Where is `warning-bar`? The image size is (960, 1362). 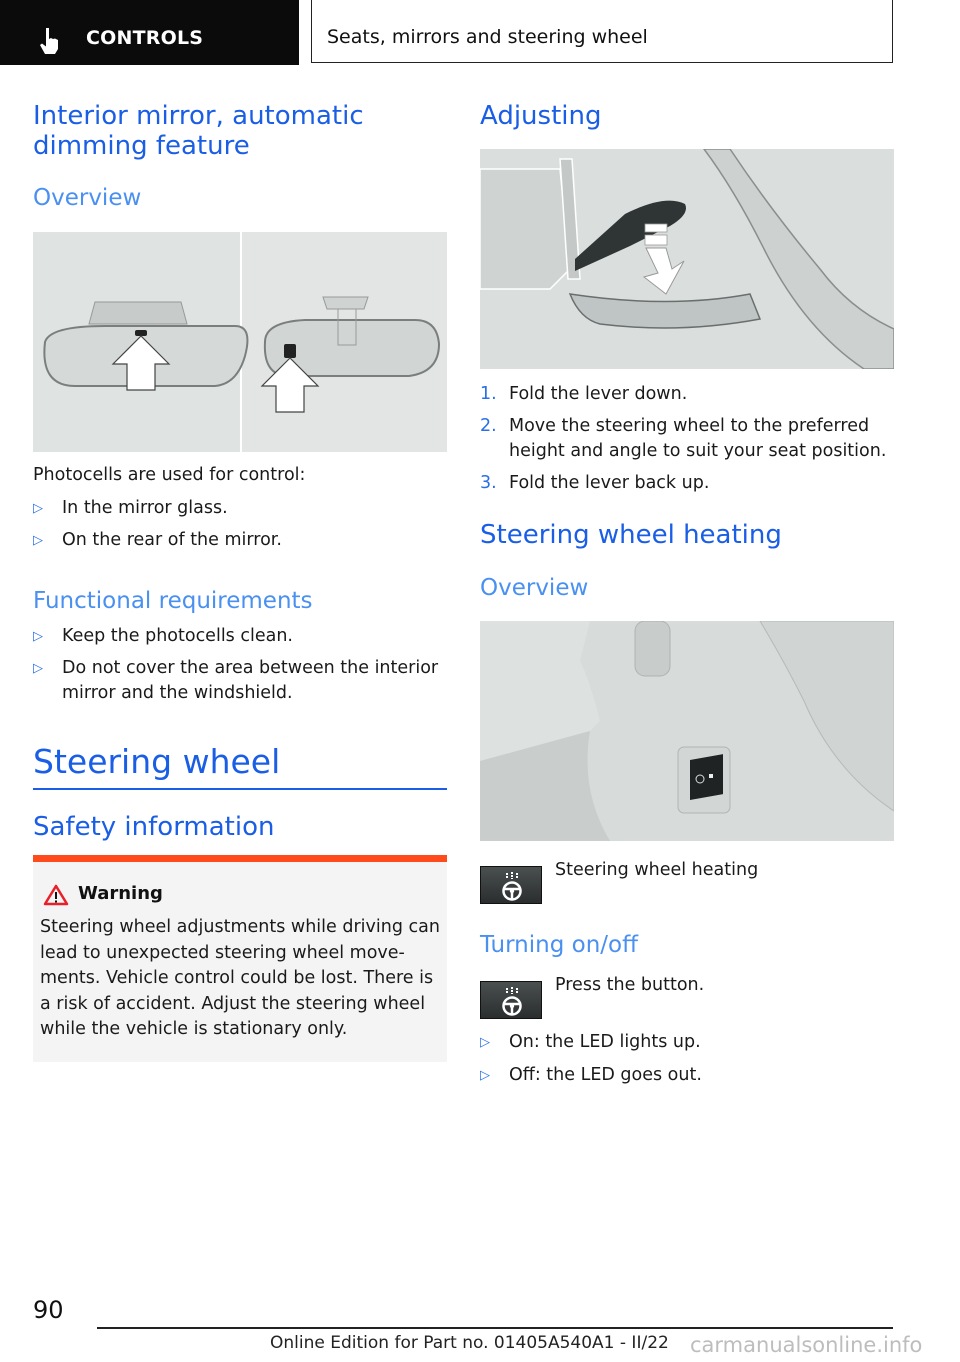 warning-bar is located at coordinates (240, 858).